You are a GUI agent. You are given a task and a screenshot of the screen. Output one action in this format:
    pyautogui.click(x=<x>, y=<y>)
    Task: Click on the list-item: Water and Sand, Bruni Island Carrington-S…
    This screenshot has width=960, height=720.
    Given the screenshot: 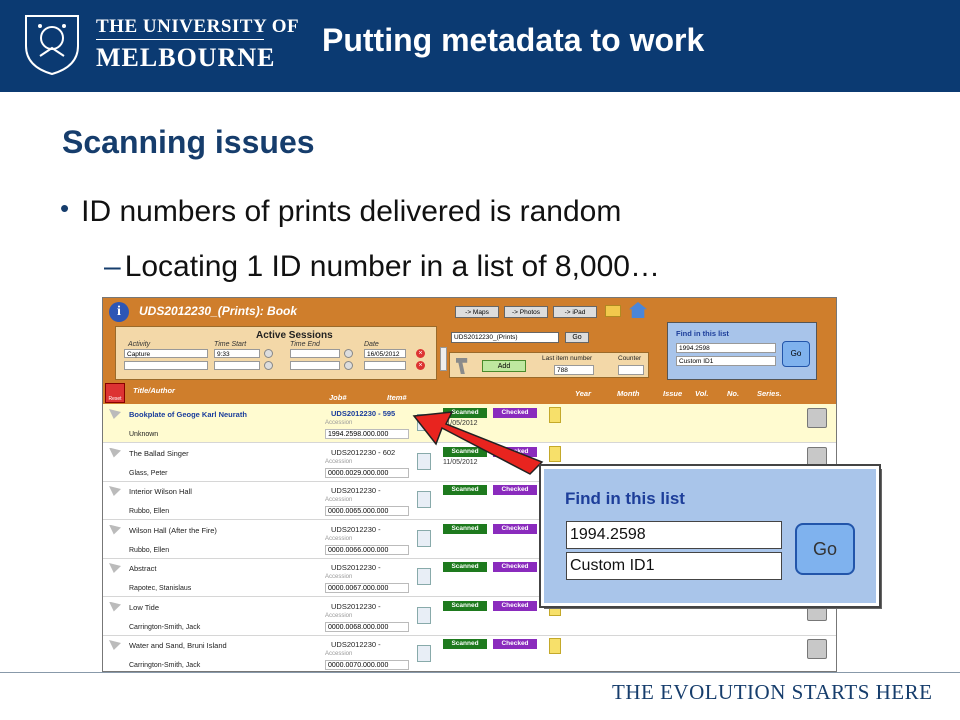 What is the action you would take?
    pyautogui.click(x=469, y=653)
    